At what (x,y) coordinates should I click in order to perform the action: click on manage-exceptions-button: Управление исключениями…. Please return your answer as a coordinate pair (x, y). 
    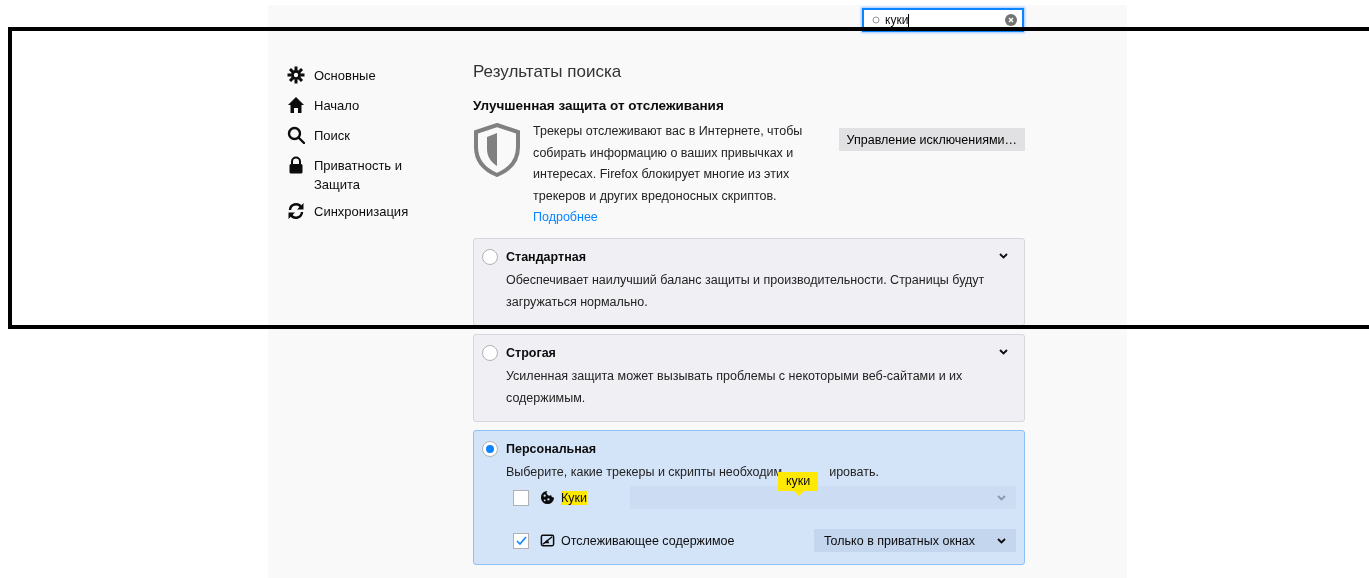
    Looking at the image, I should click on (931, 139).